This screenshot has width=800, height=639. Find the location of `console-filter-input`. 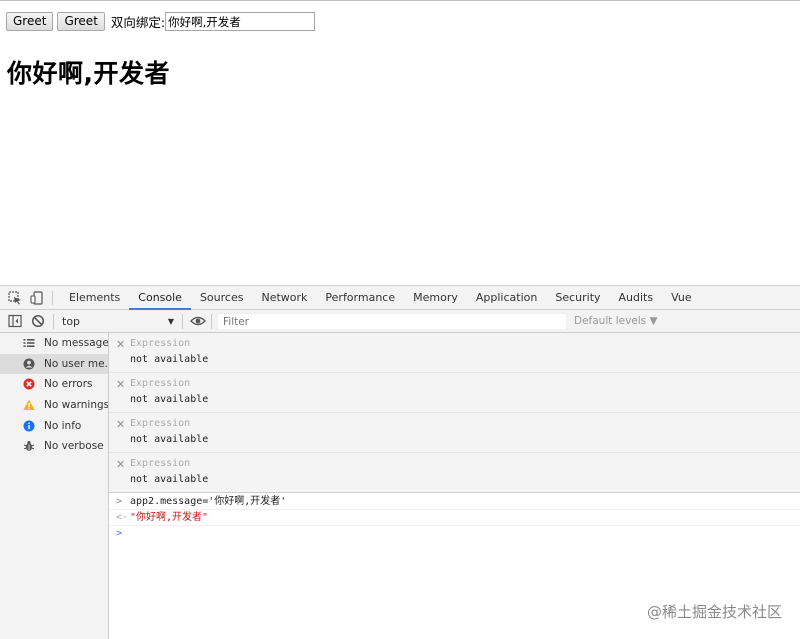

console-filter-input is located at coordinates (392, 321).